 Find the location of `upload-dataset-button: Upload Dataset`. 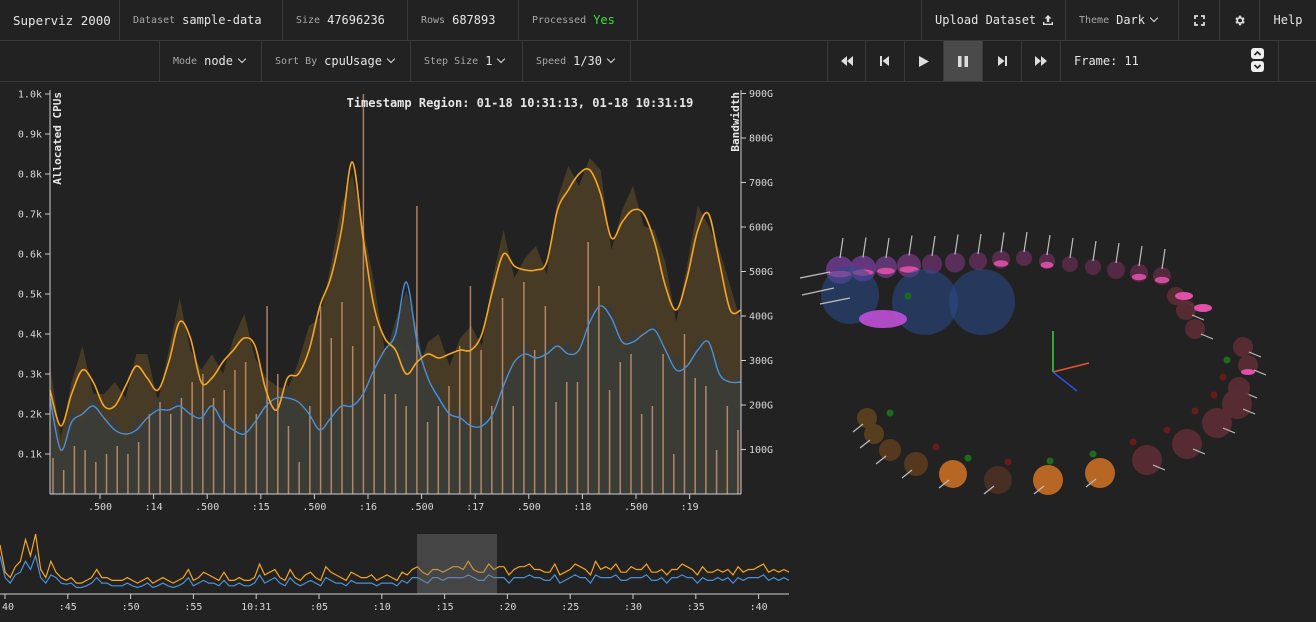

upload-dataset-button: Upload Dataset is located at coordinates (993, 20).